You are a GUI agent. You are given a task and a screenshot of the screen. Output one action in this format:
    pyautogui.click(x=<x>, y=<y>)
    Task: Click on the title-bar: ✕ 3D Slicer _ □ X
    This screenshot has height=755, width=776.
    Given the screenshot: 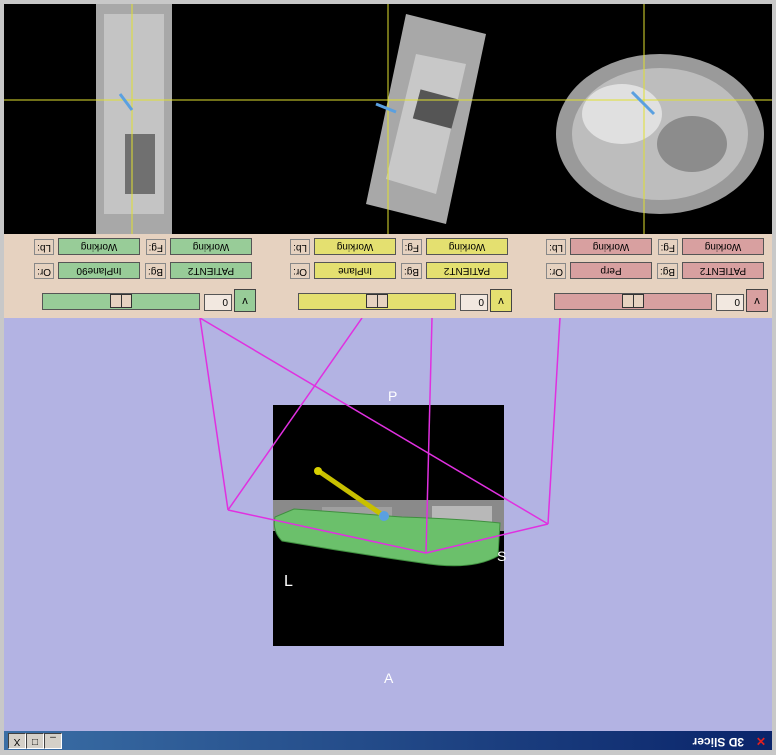 What is the action you would take?
    pyautogui.click(x=388, y=741)
    